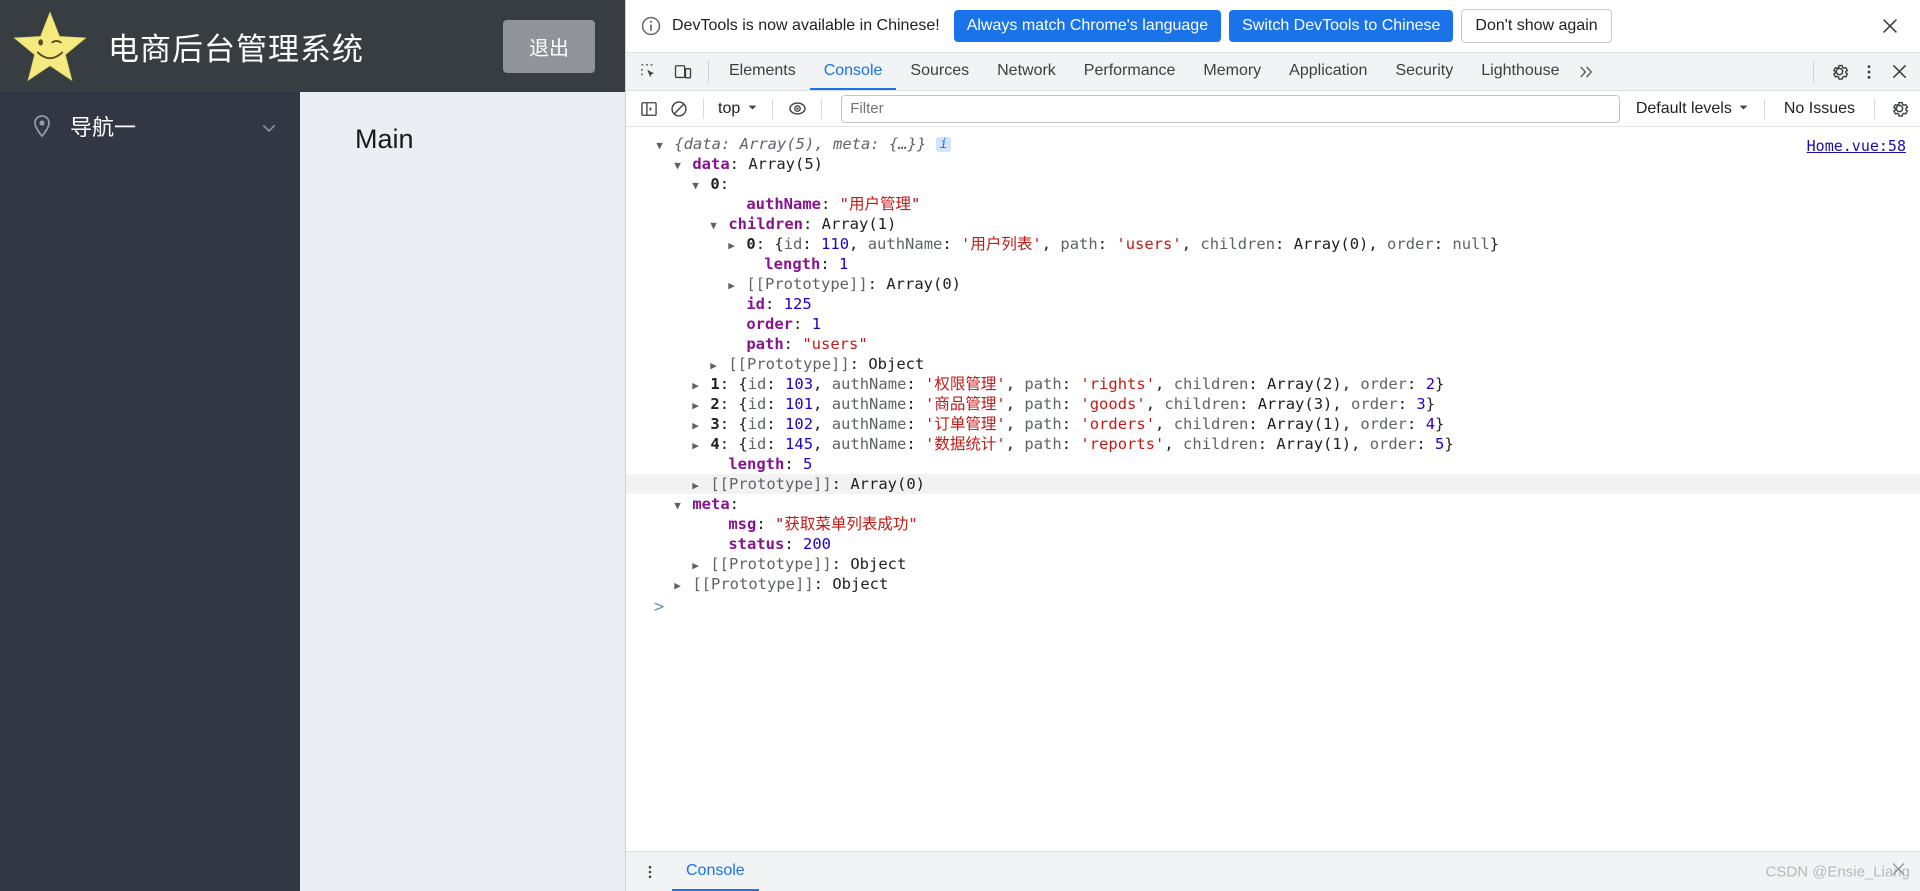 The image size is (1920, 891). I want to click on console-token: 0, so click(751, 244).